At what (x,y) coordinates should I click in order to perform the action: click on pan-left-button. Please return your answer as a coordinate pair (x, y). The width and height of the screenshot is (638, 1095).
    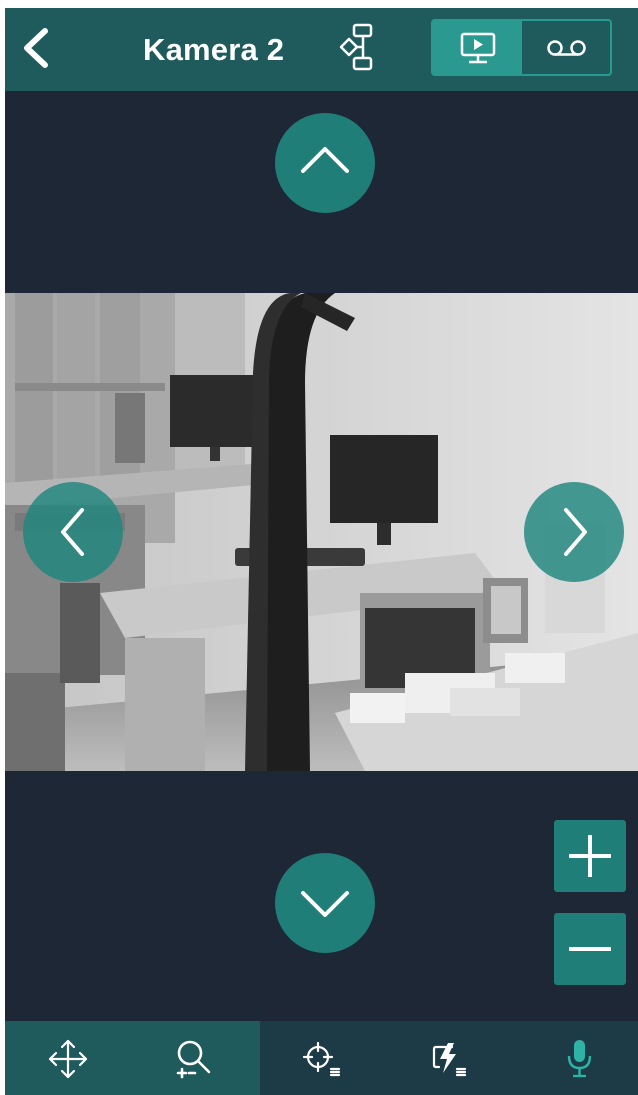
    Looking at the image, I should click on (73, 532).